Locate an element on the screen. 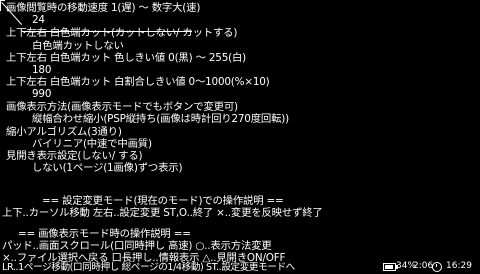  setting-label-white-edge-cut: 上下左右 白色端カット(カットしない/ カットする) is located at coordinates (121, 33).